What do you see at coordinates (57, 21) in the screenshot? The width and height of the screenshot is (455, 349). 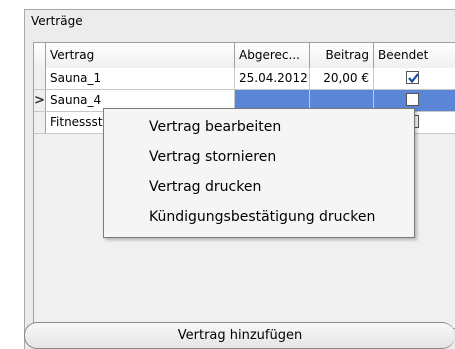 I see `group-title: Verträge` at bounding box center [57, 21].